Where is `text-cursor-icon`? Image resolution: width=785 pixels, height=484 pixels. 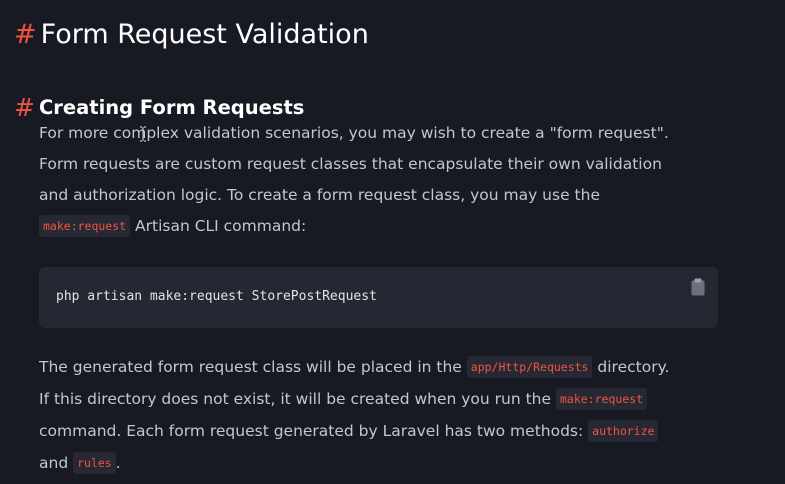 text-cursor-icon is located at coordinates (143, 134).